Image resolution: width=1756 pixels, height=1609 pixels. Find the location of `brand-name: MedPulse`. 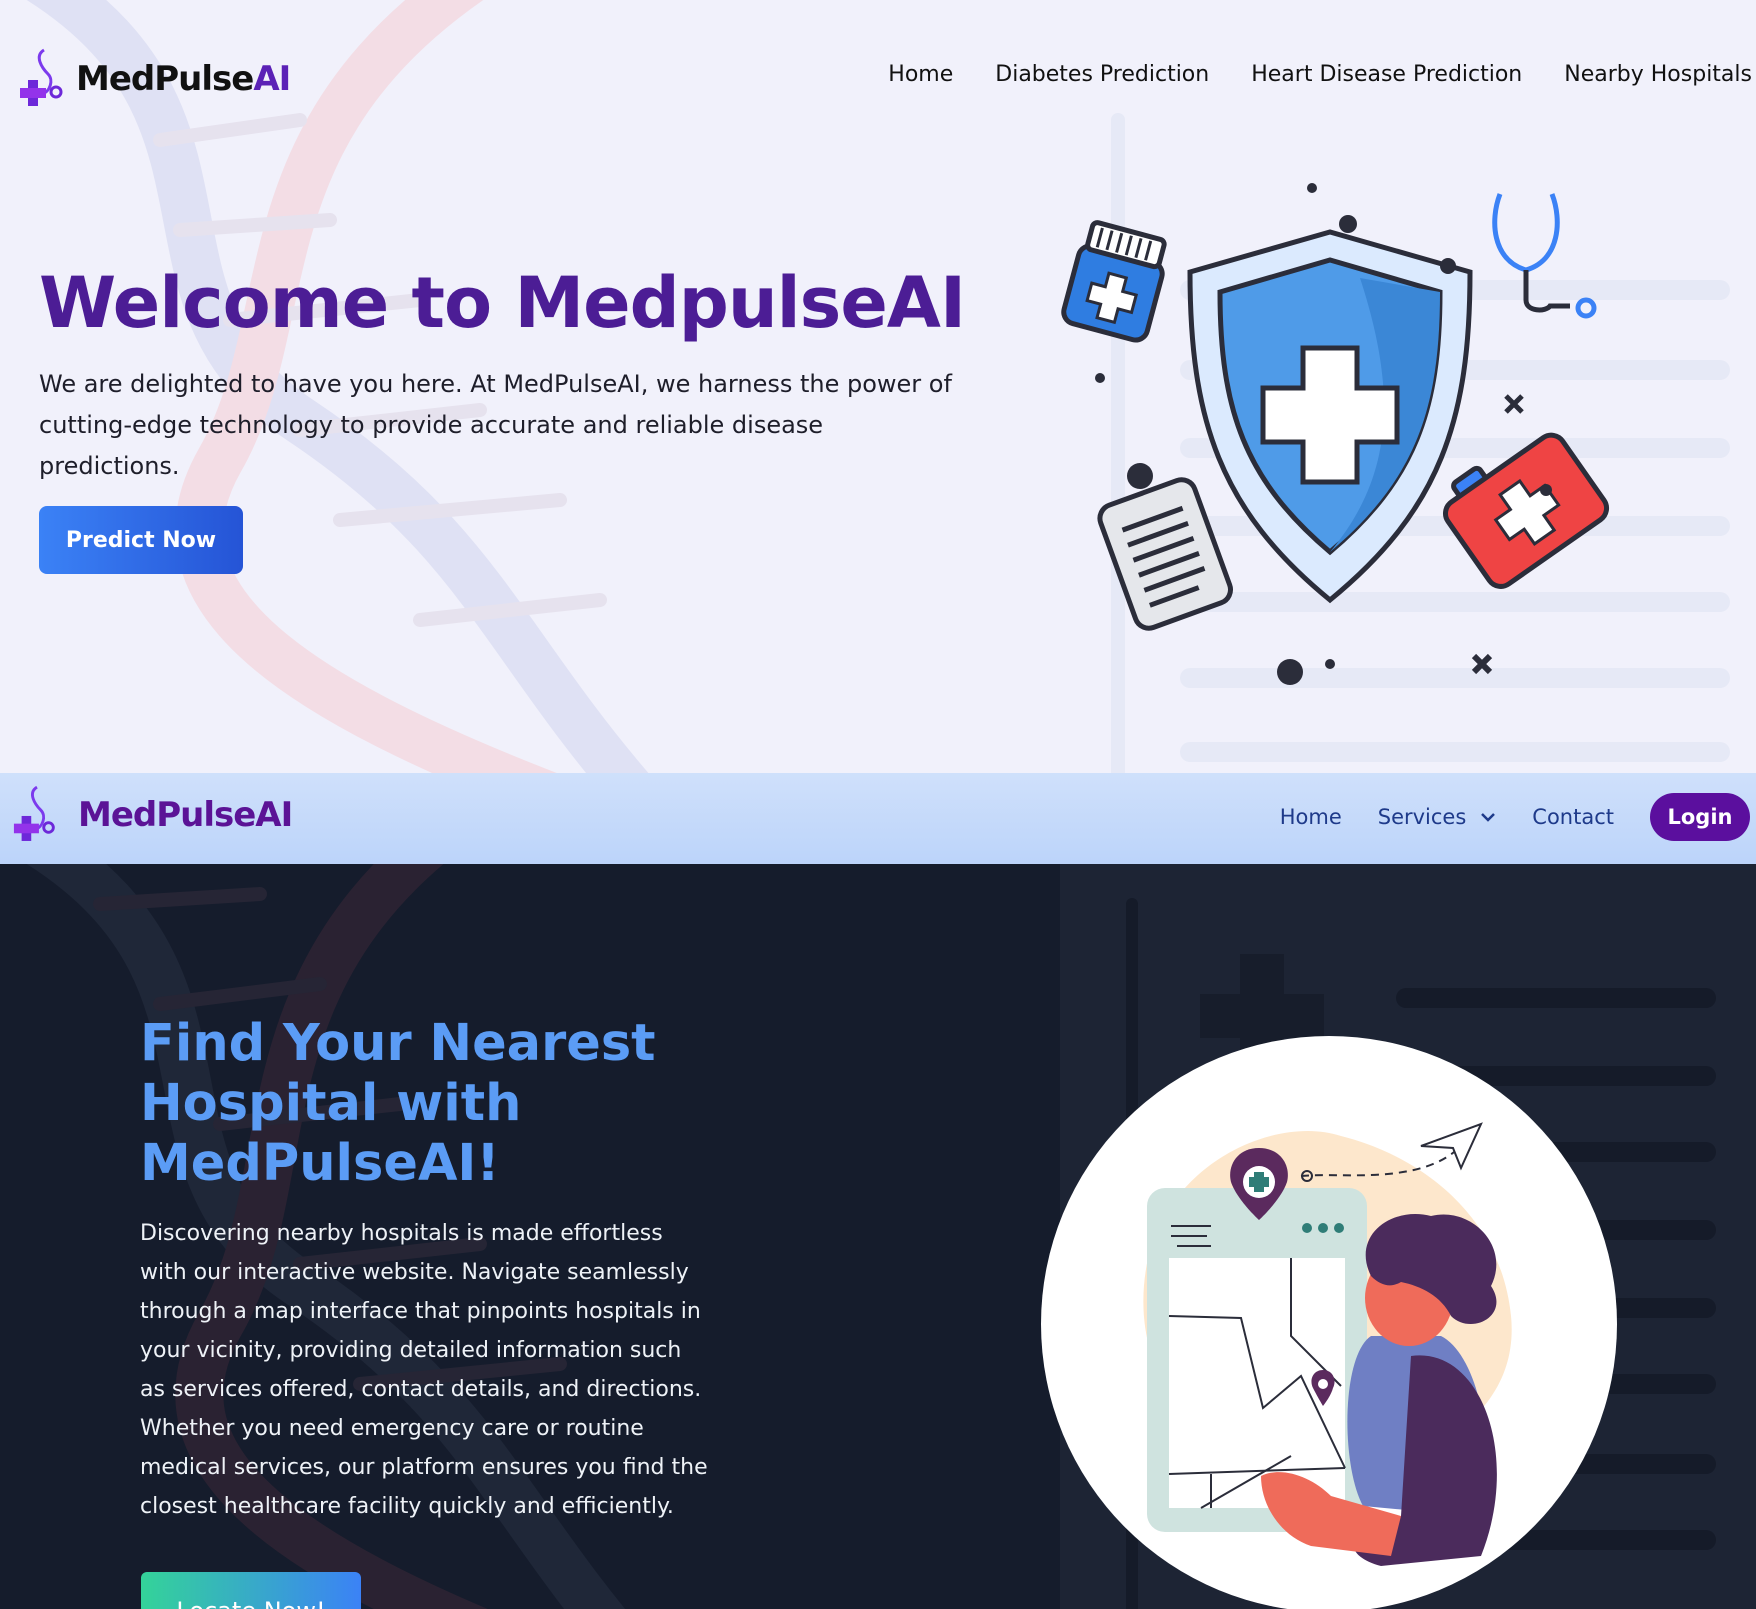

brand-name: MedPulse is located at coordinates (165, 79).